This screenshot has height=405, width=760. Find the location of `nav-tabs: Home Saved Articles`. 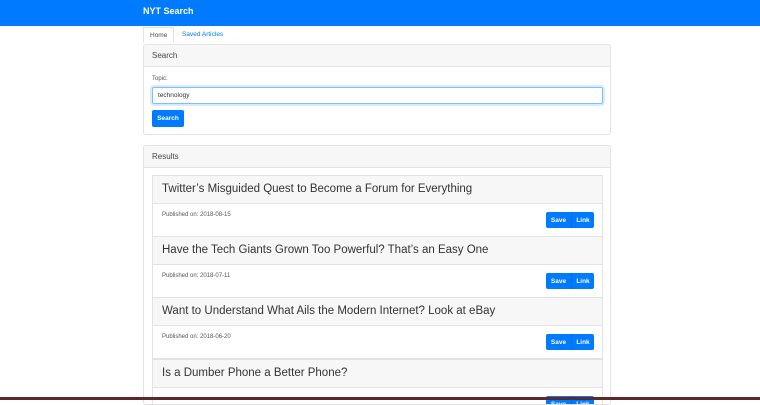

nav-tabs: Home Saved Articles is located at coordinates (377, 35).